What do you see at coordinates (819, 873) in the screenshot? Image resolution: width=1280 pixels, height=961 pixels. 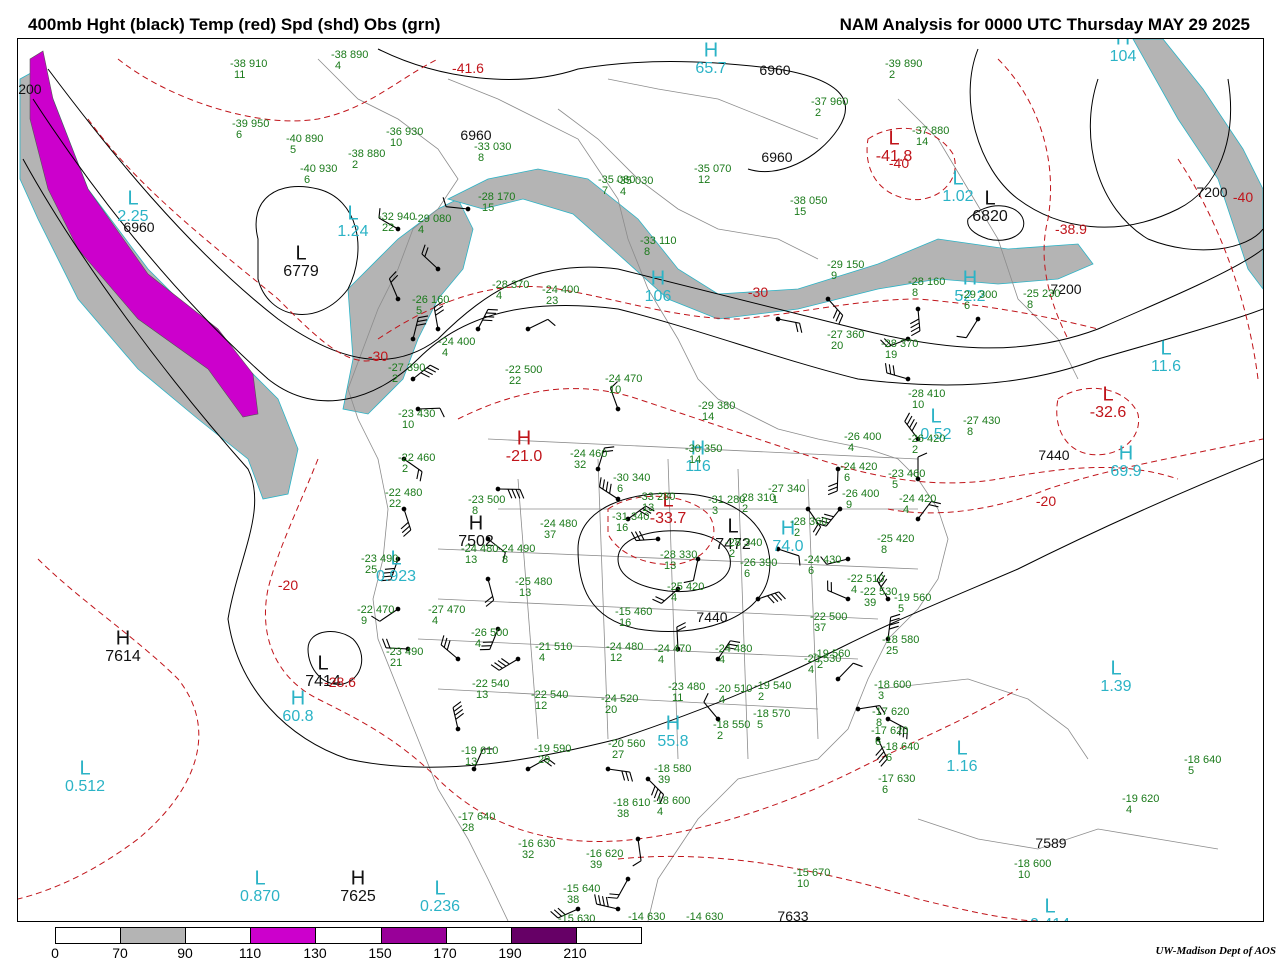 I see `obs-height: 670` at bounding box center [819, 873].